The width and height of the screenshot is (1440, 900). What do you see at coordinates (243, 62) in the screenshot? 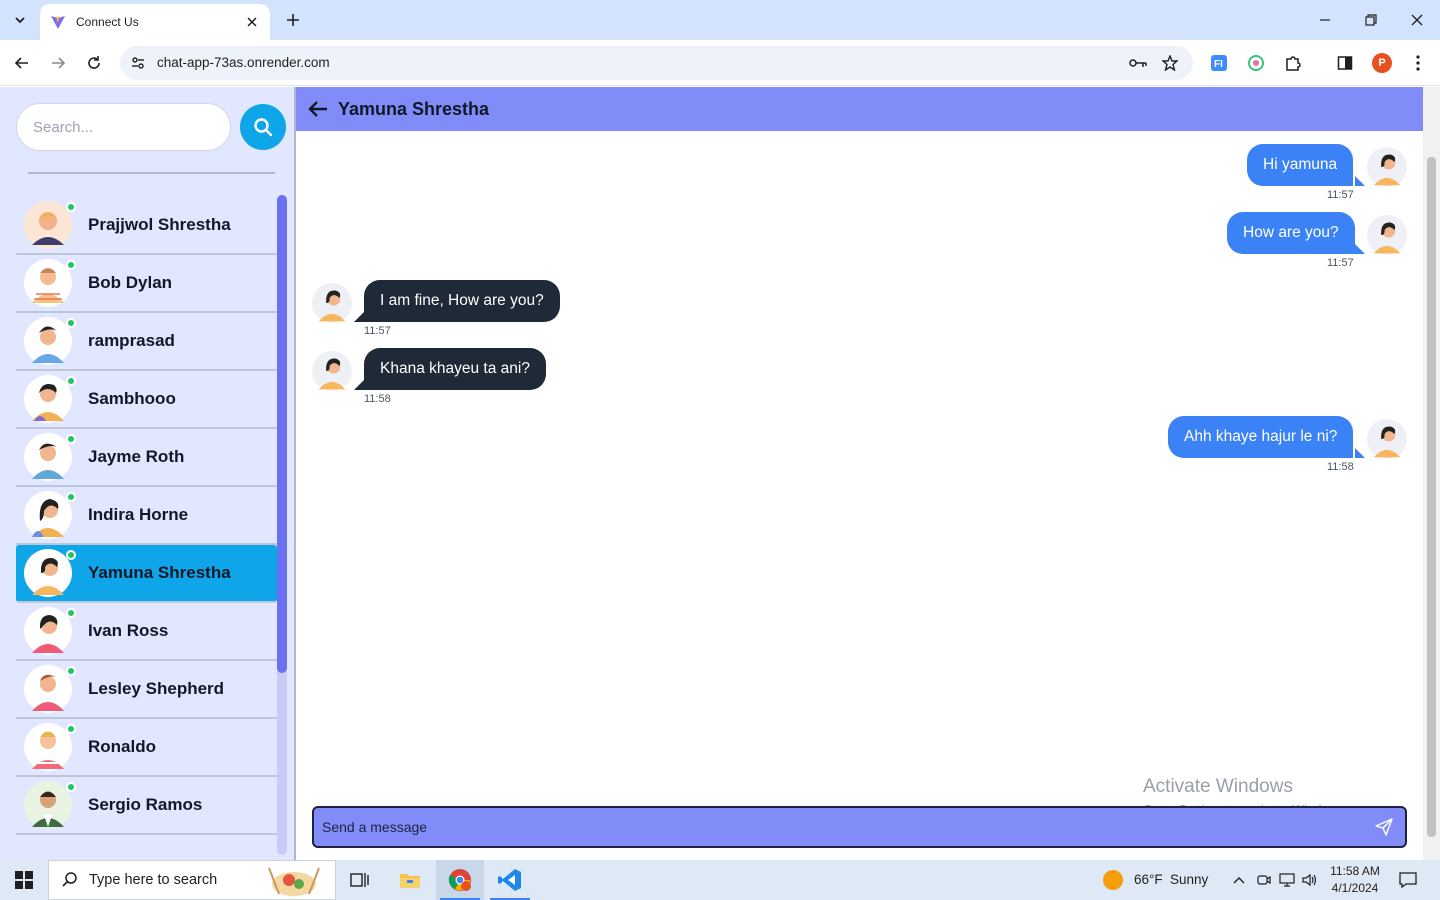
I see `url-text: chat-app-73as.onrender.com` at bounding box center [243, 62].